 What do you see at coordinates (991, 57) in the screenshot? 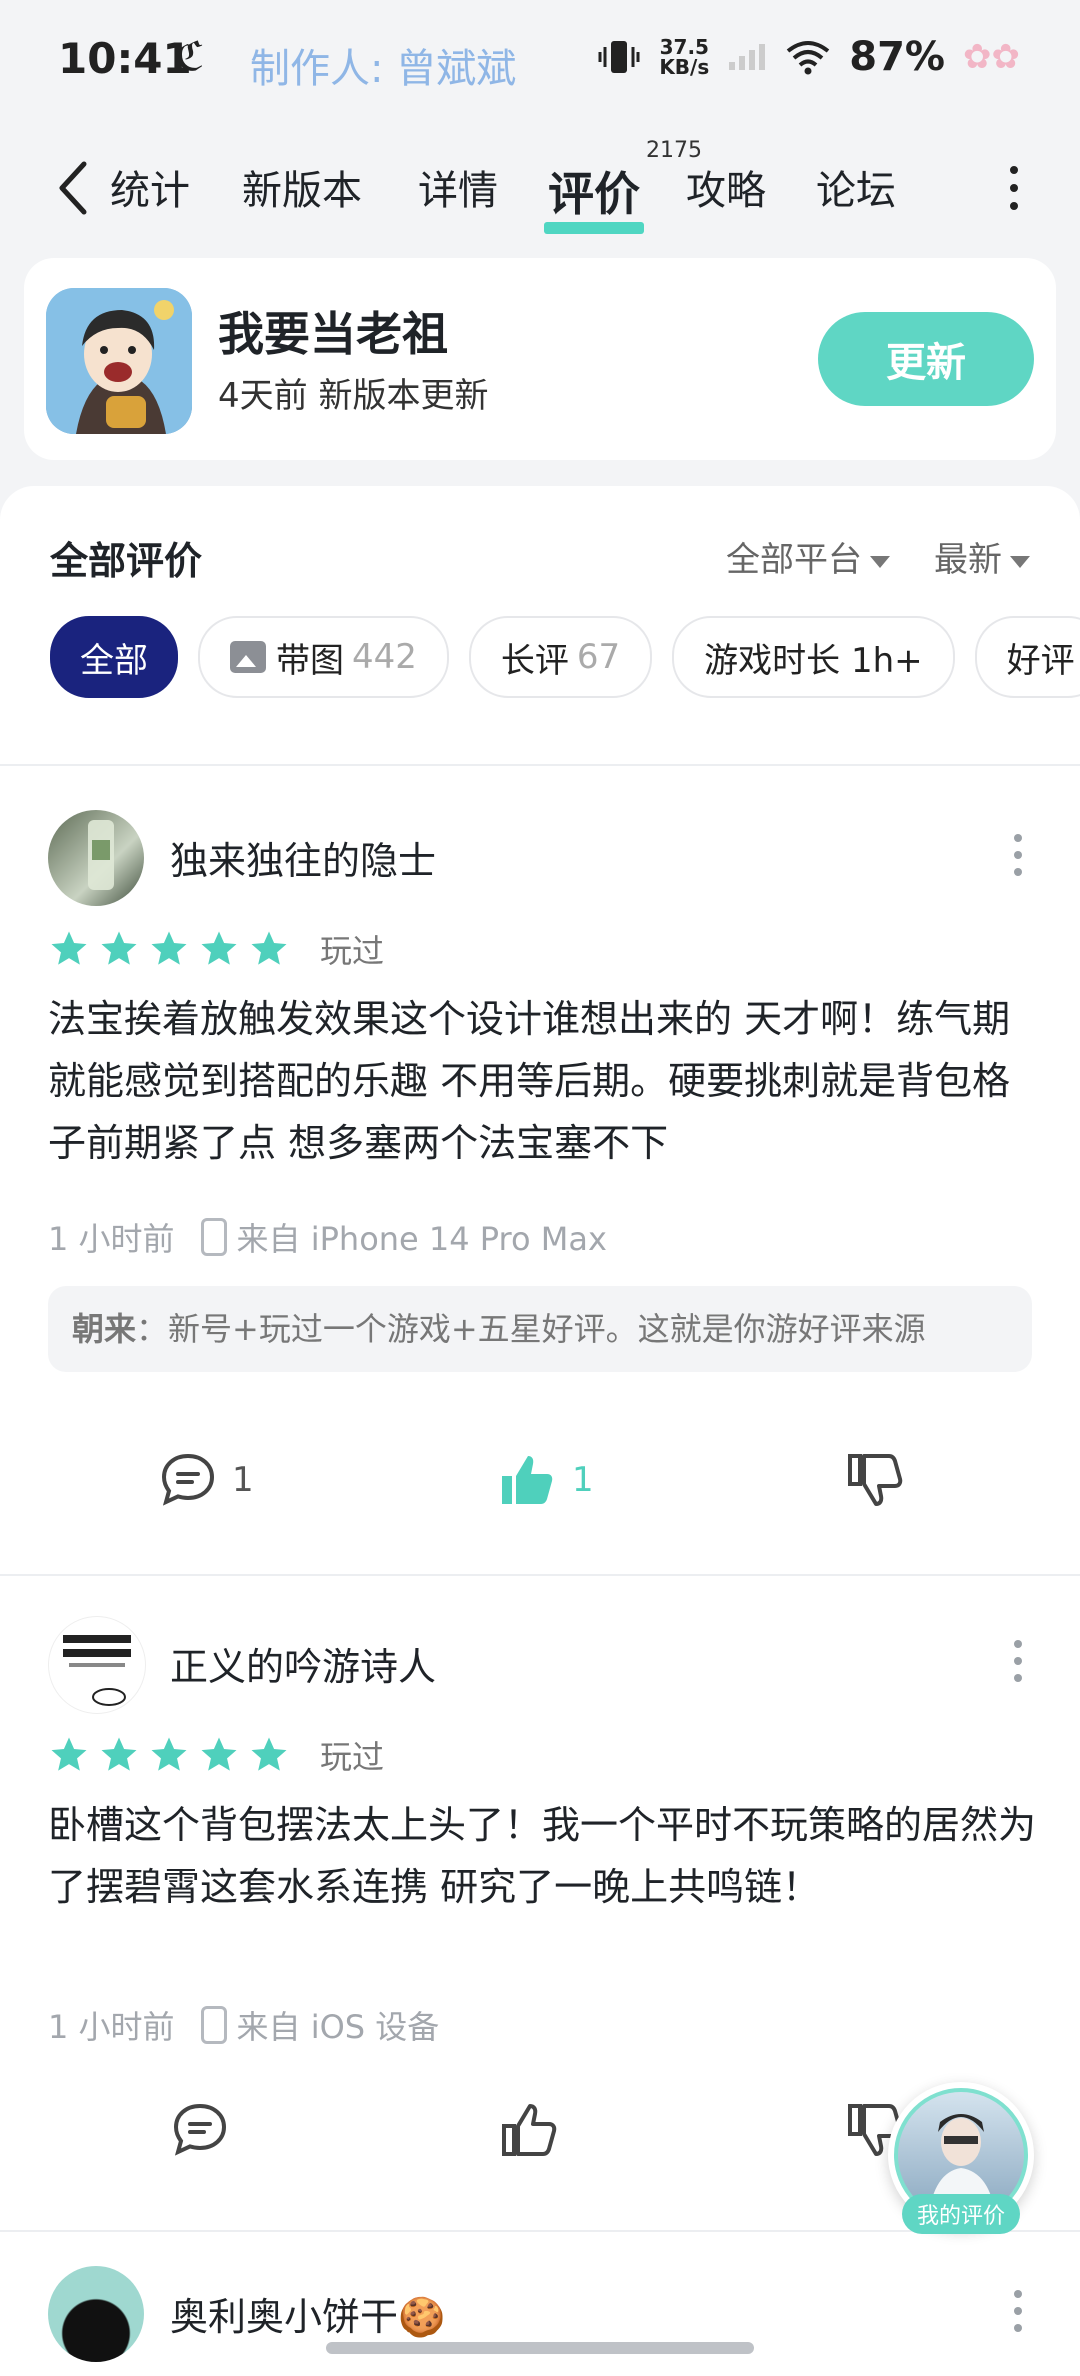
I see `sakura-icon: ✿✿` at bounding box center [991, 57].